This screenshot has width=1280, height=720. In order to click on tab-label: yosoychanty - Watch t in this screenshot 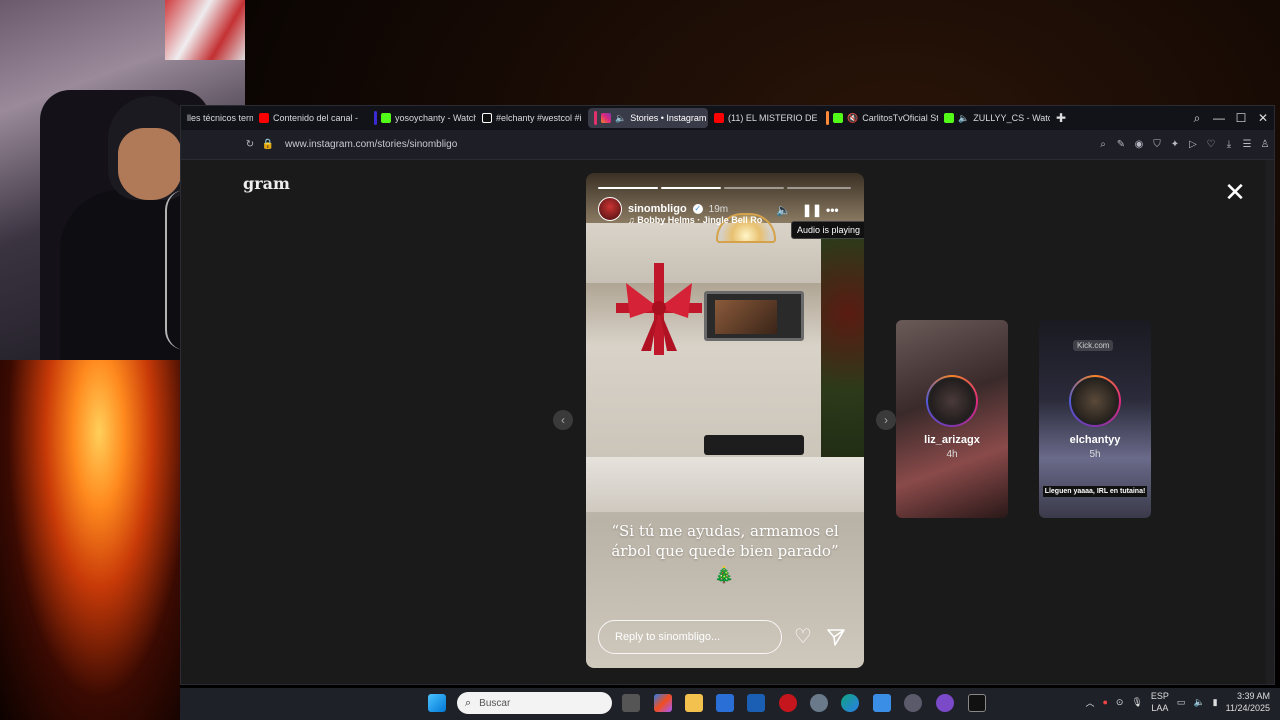, I will do `click(435, 118)`.